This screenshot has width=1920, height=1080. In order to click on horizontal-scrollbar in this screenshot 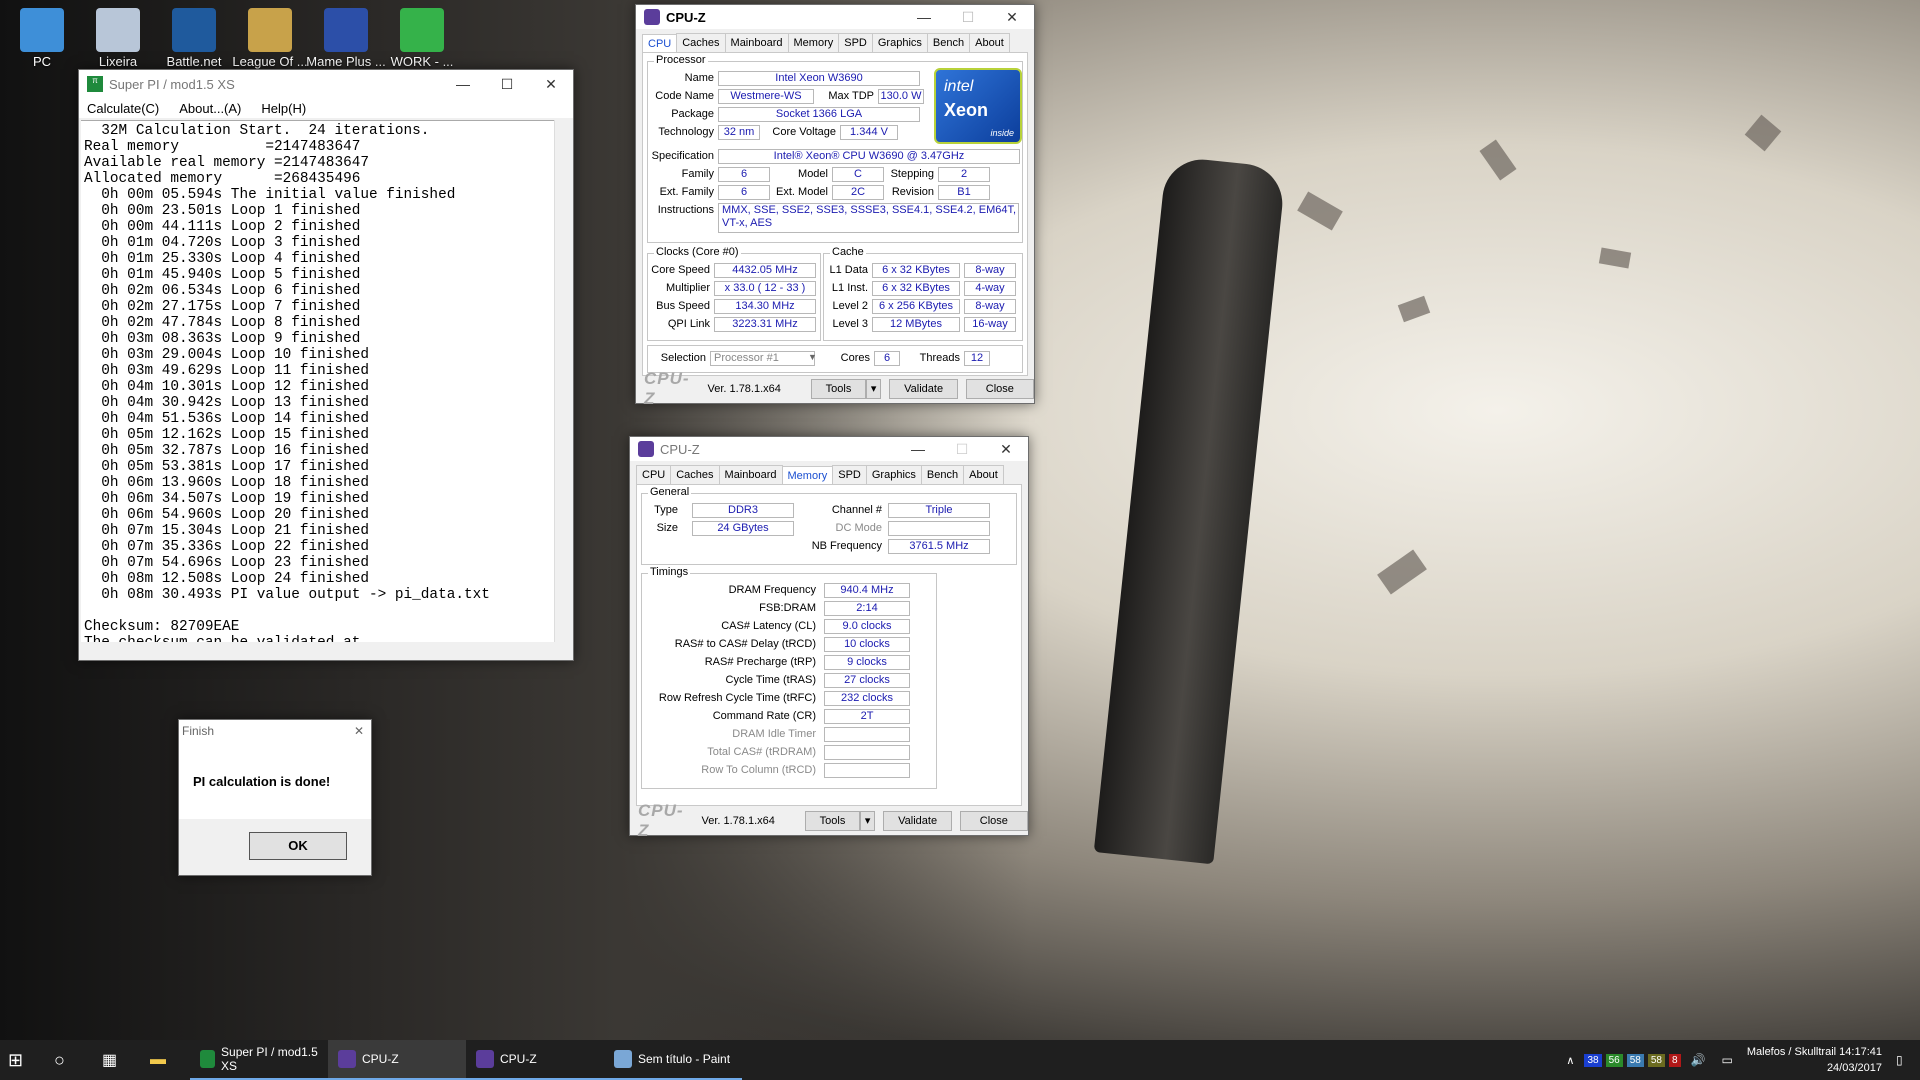, I will do `click(318, 650)`.